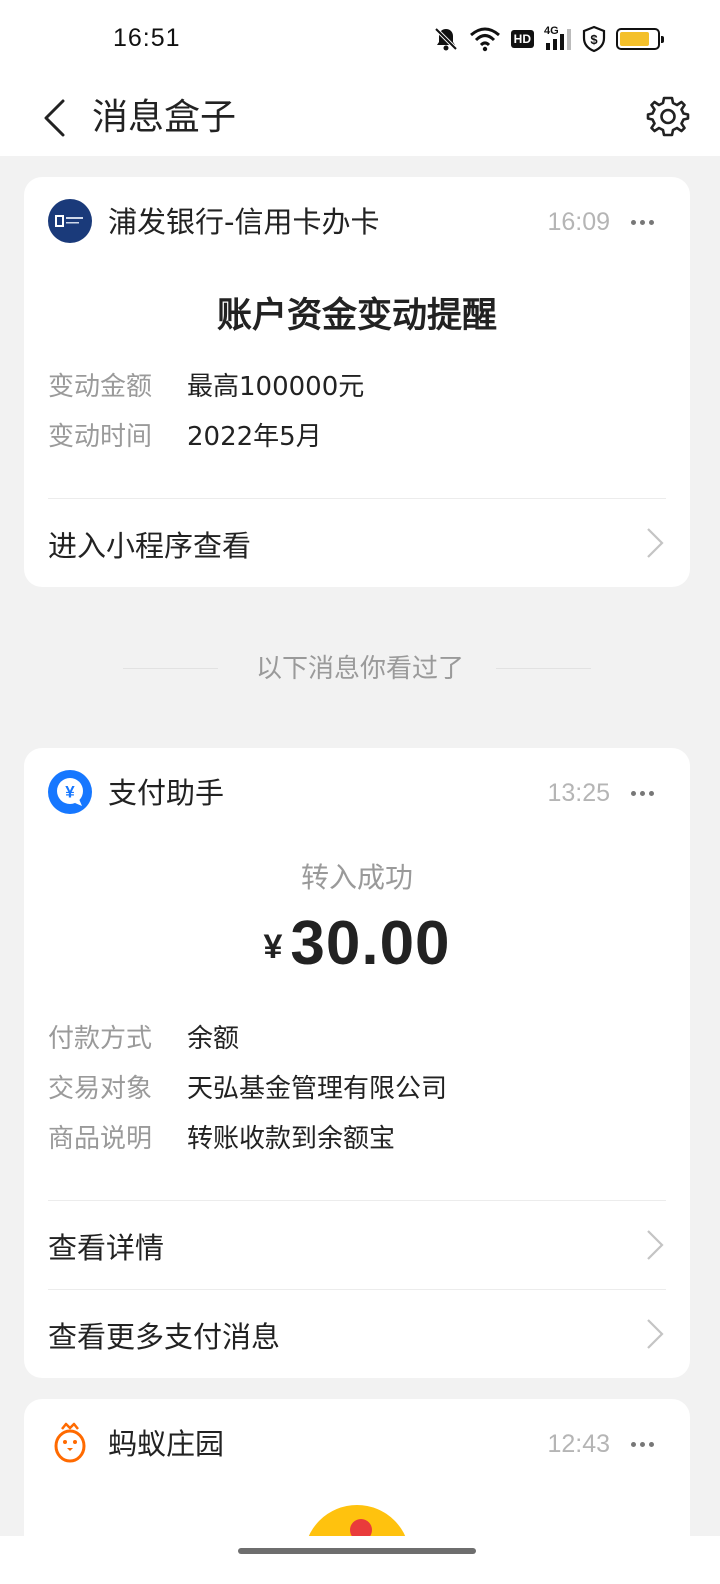 The image size is (720, 1584). What do you see at coordinates (291, 1139) in the screenshot?
I see `field-value: 转账收款到余额宝` at bounding box center [291, 1139].